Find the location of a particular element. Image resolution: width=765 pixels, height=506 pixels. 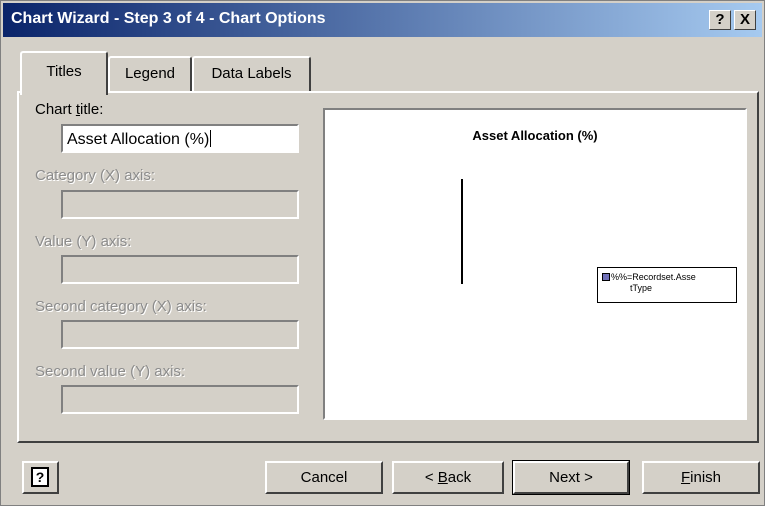

chart-title-input: Asset Allocation (%) is located at coordinates (180, 138).